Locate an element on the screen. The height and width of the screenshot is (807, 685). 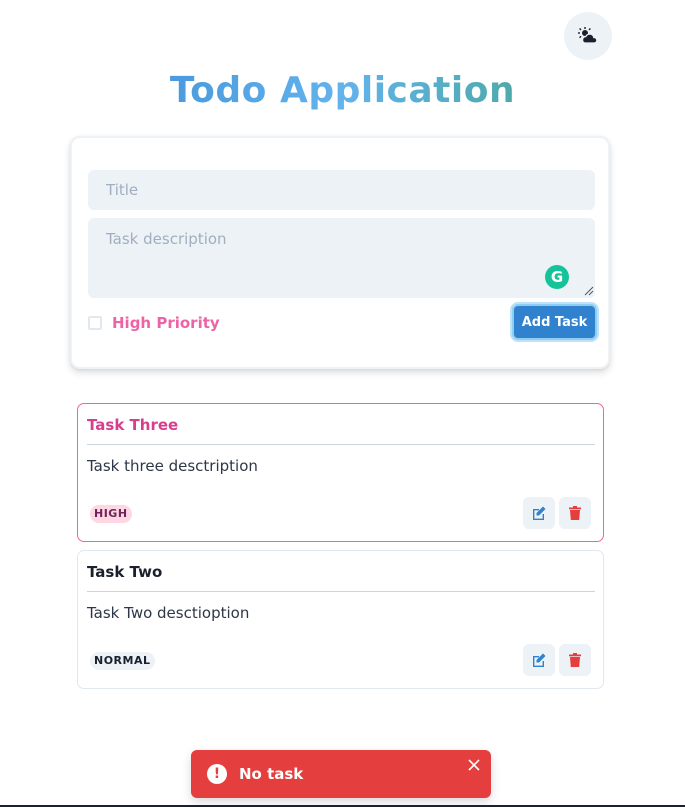
add-task-button: Add Task is located at coordinates (554, 322).